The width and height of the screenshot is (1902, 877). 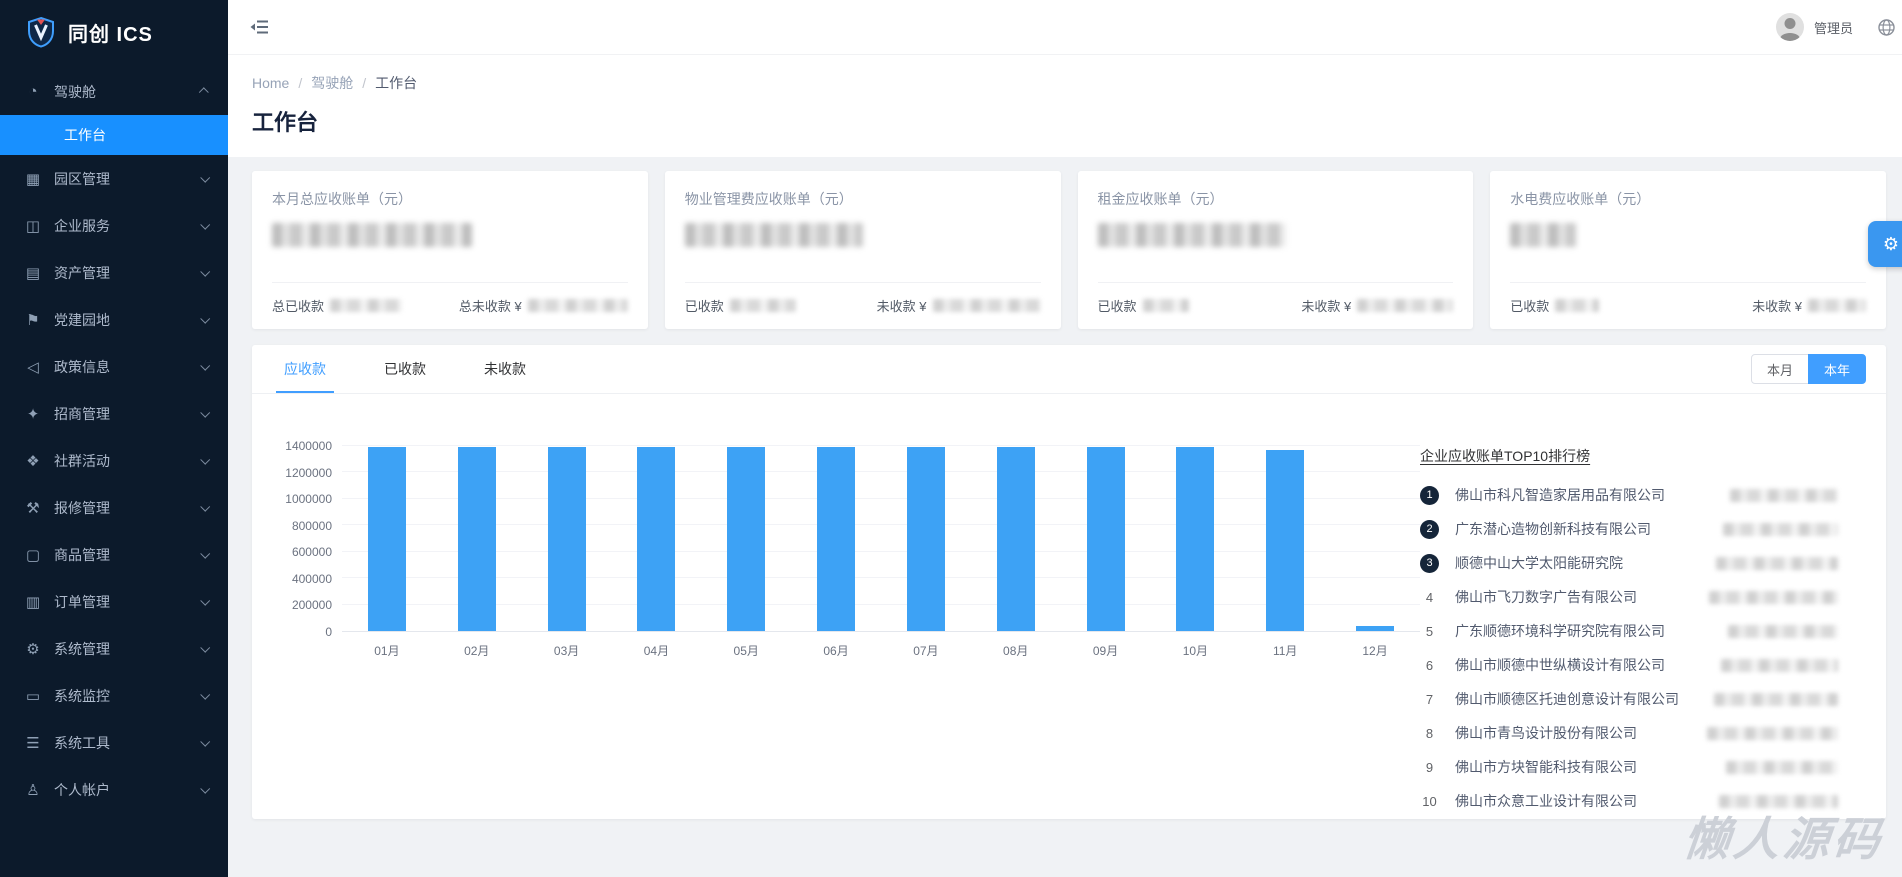 What do you see at coordinates (33, 179) in the screenshot?
I see `park-icon: ▦` at bounding box center [33, 179].